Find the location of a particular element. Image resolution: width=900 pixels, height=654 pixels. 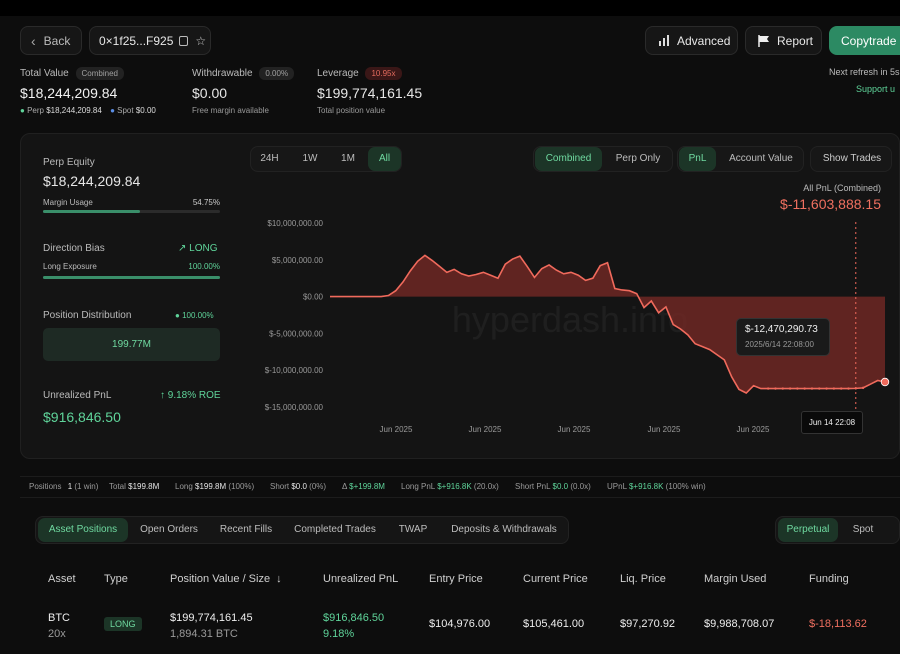

stat-total: Total $199.8M is located at coordinates (134, 486).